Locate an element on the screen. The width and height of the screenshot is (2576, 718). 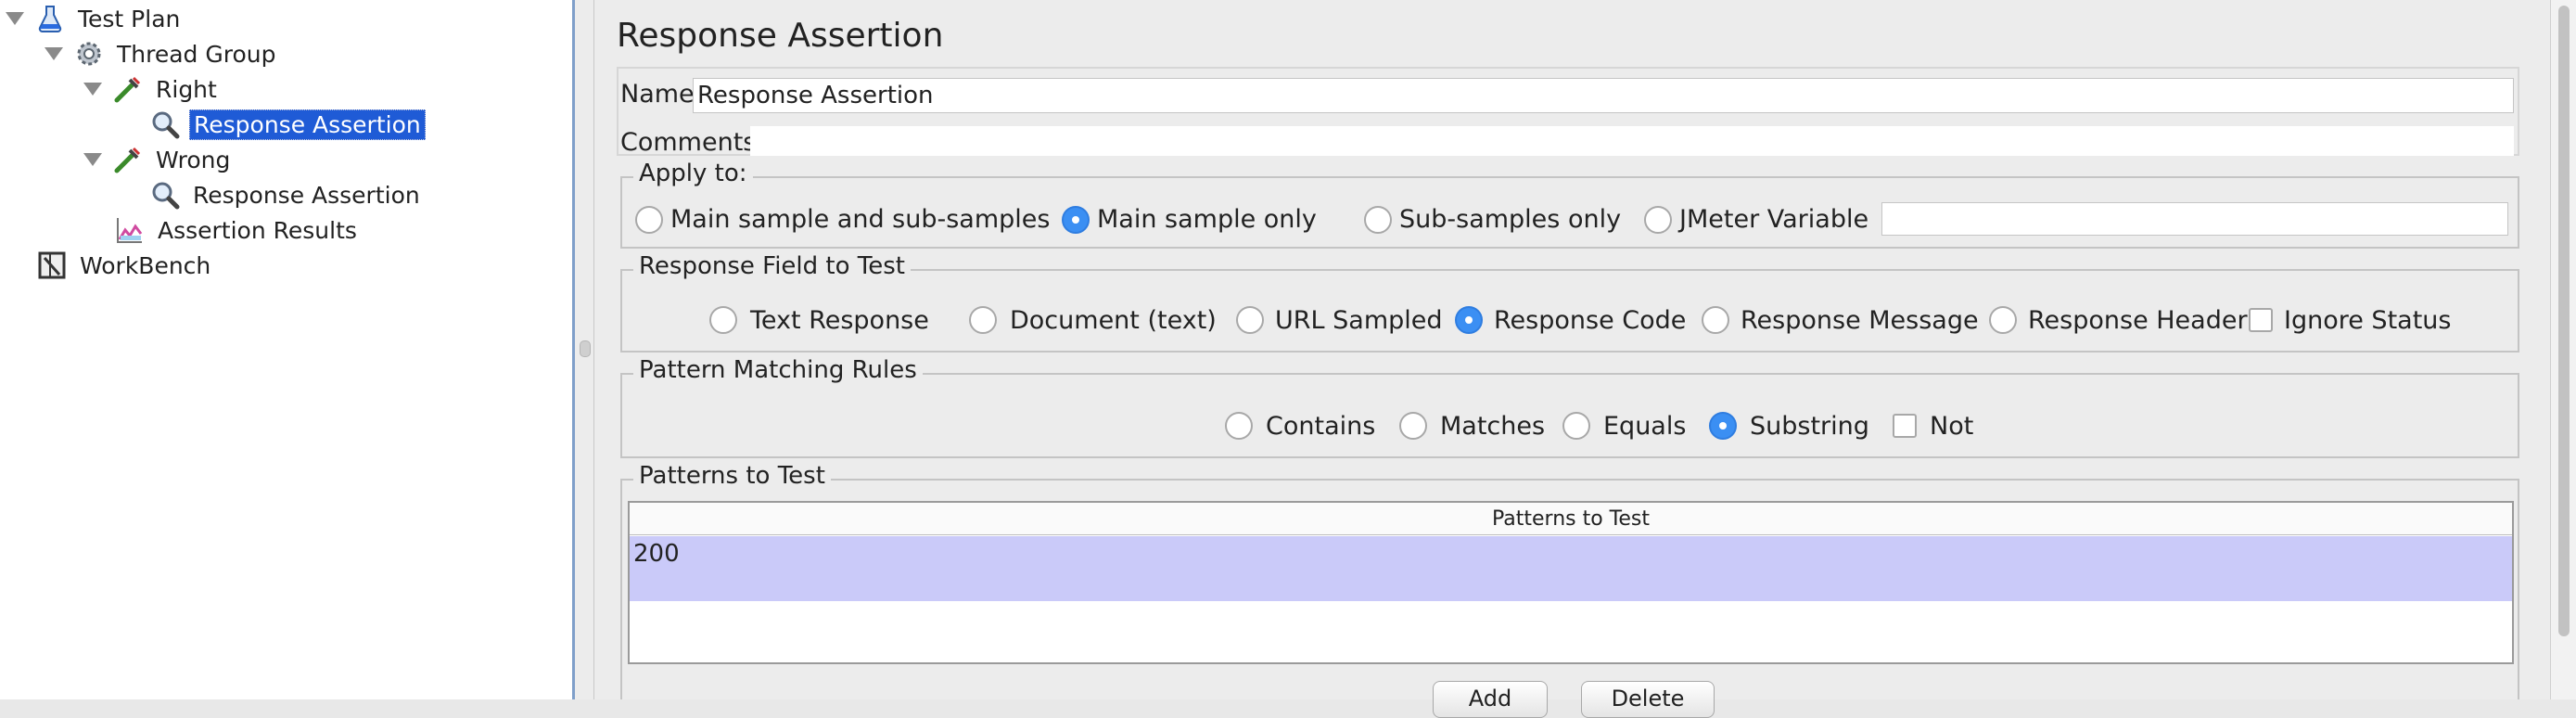
tree-item-assertion-results: Assertion Results is located at coordinates (238, 230).